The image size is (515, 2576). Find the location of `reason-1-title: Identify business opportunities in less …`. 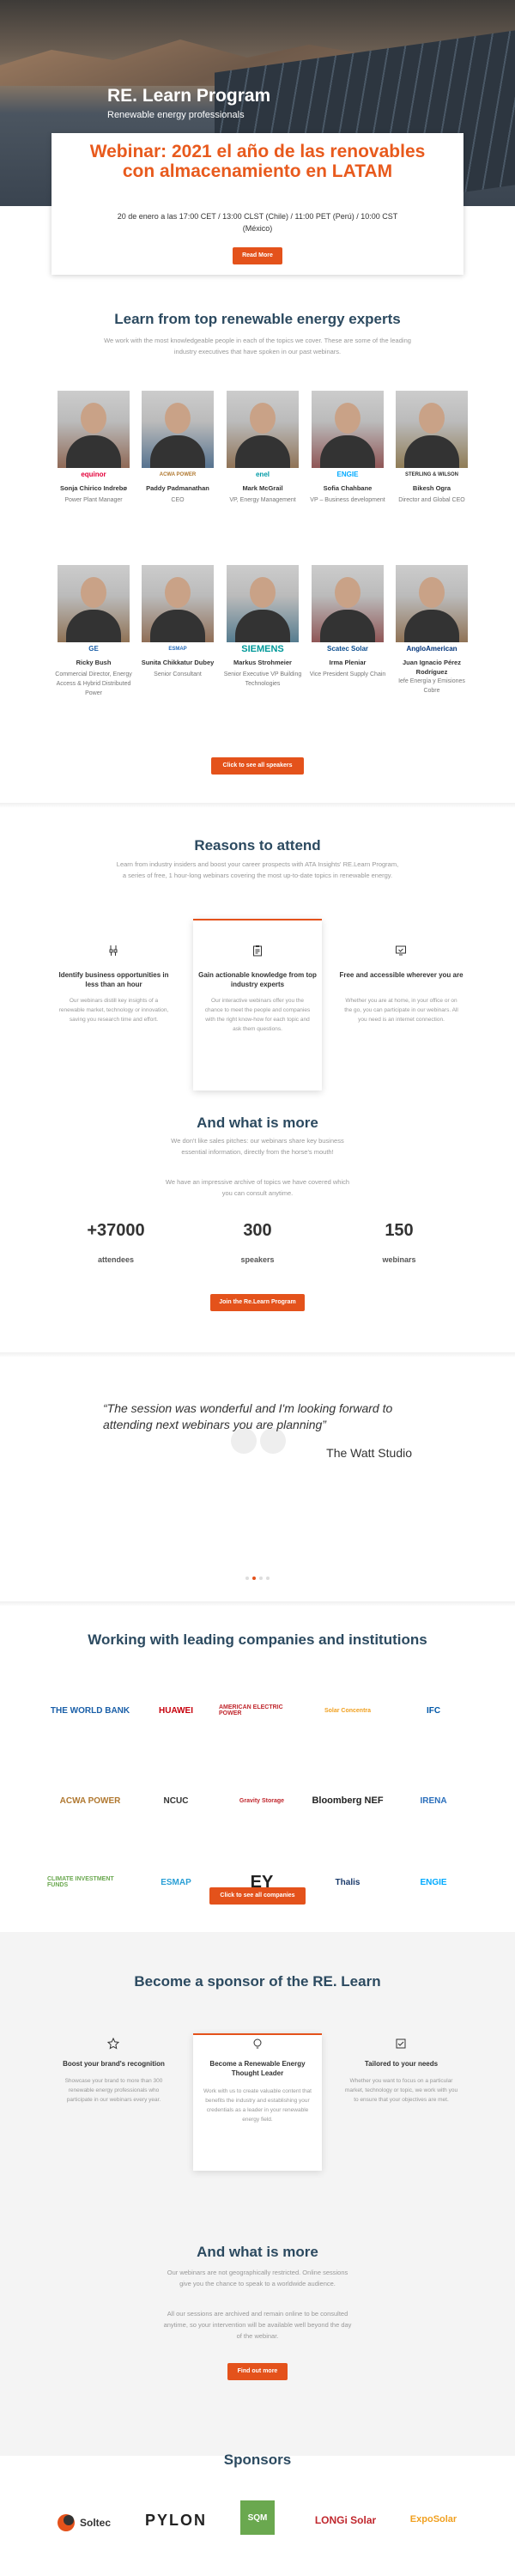

reason-1-title: Identify business opportunities in less … is located at coordinates (113, 980).